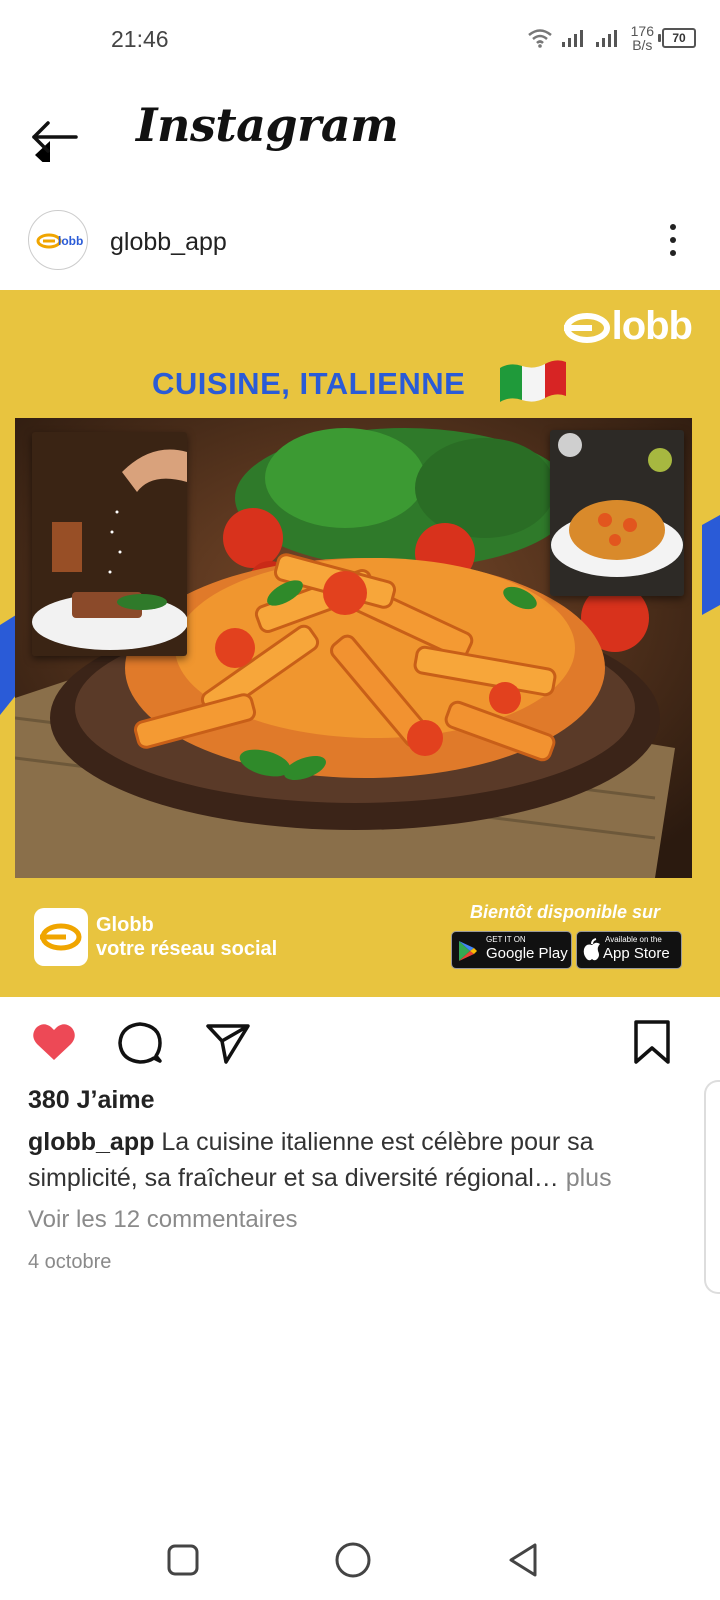 This screenshot has height=1600, width=720. I want to click on comment-icon, so click(140, 1042).